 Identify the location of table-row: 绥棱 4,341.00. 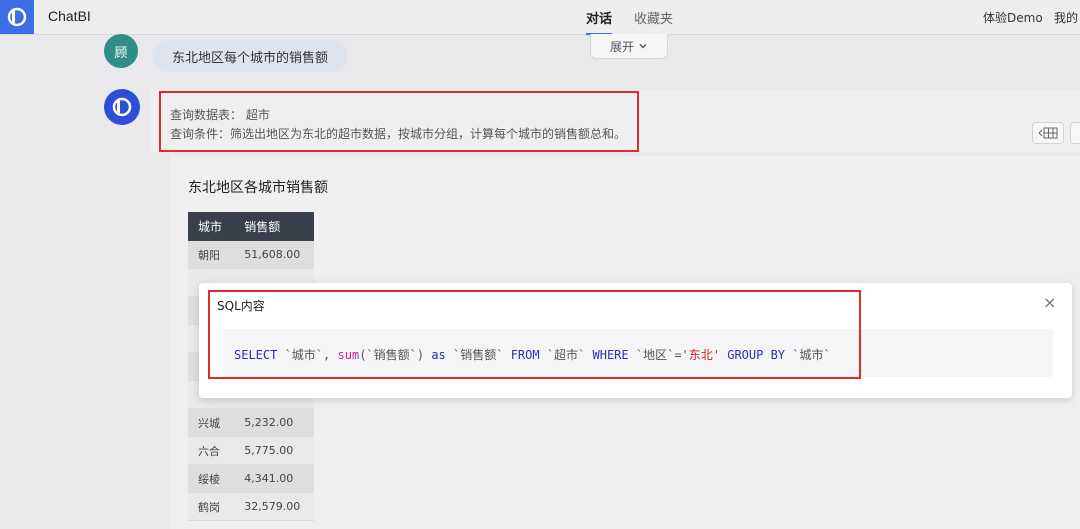
(251, 478).